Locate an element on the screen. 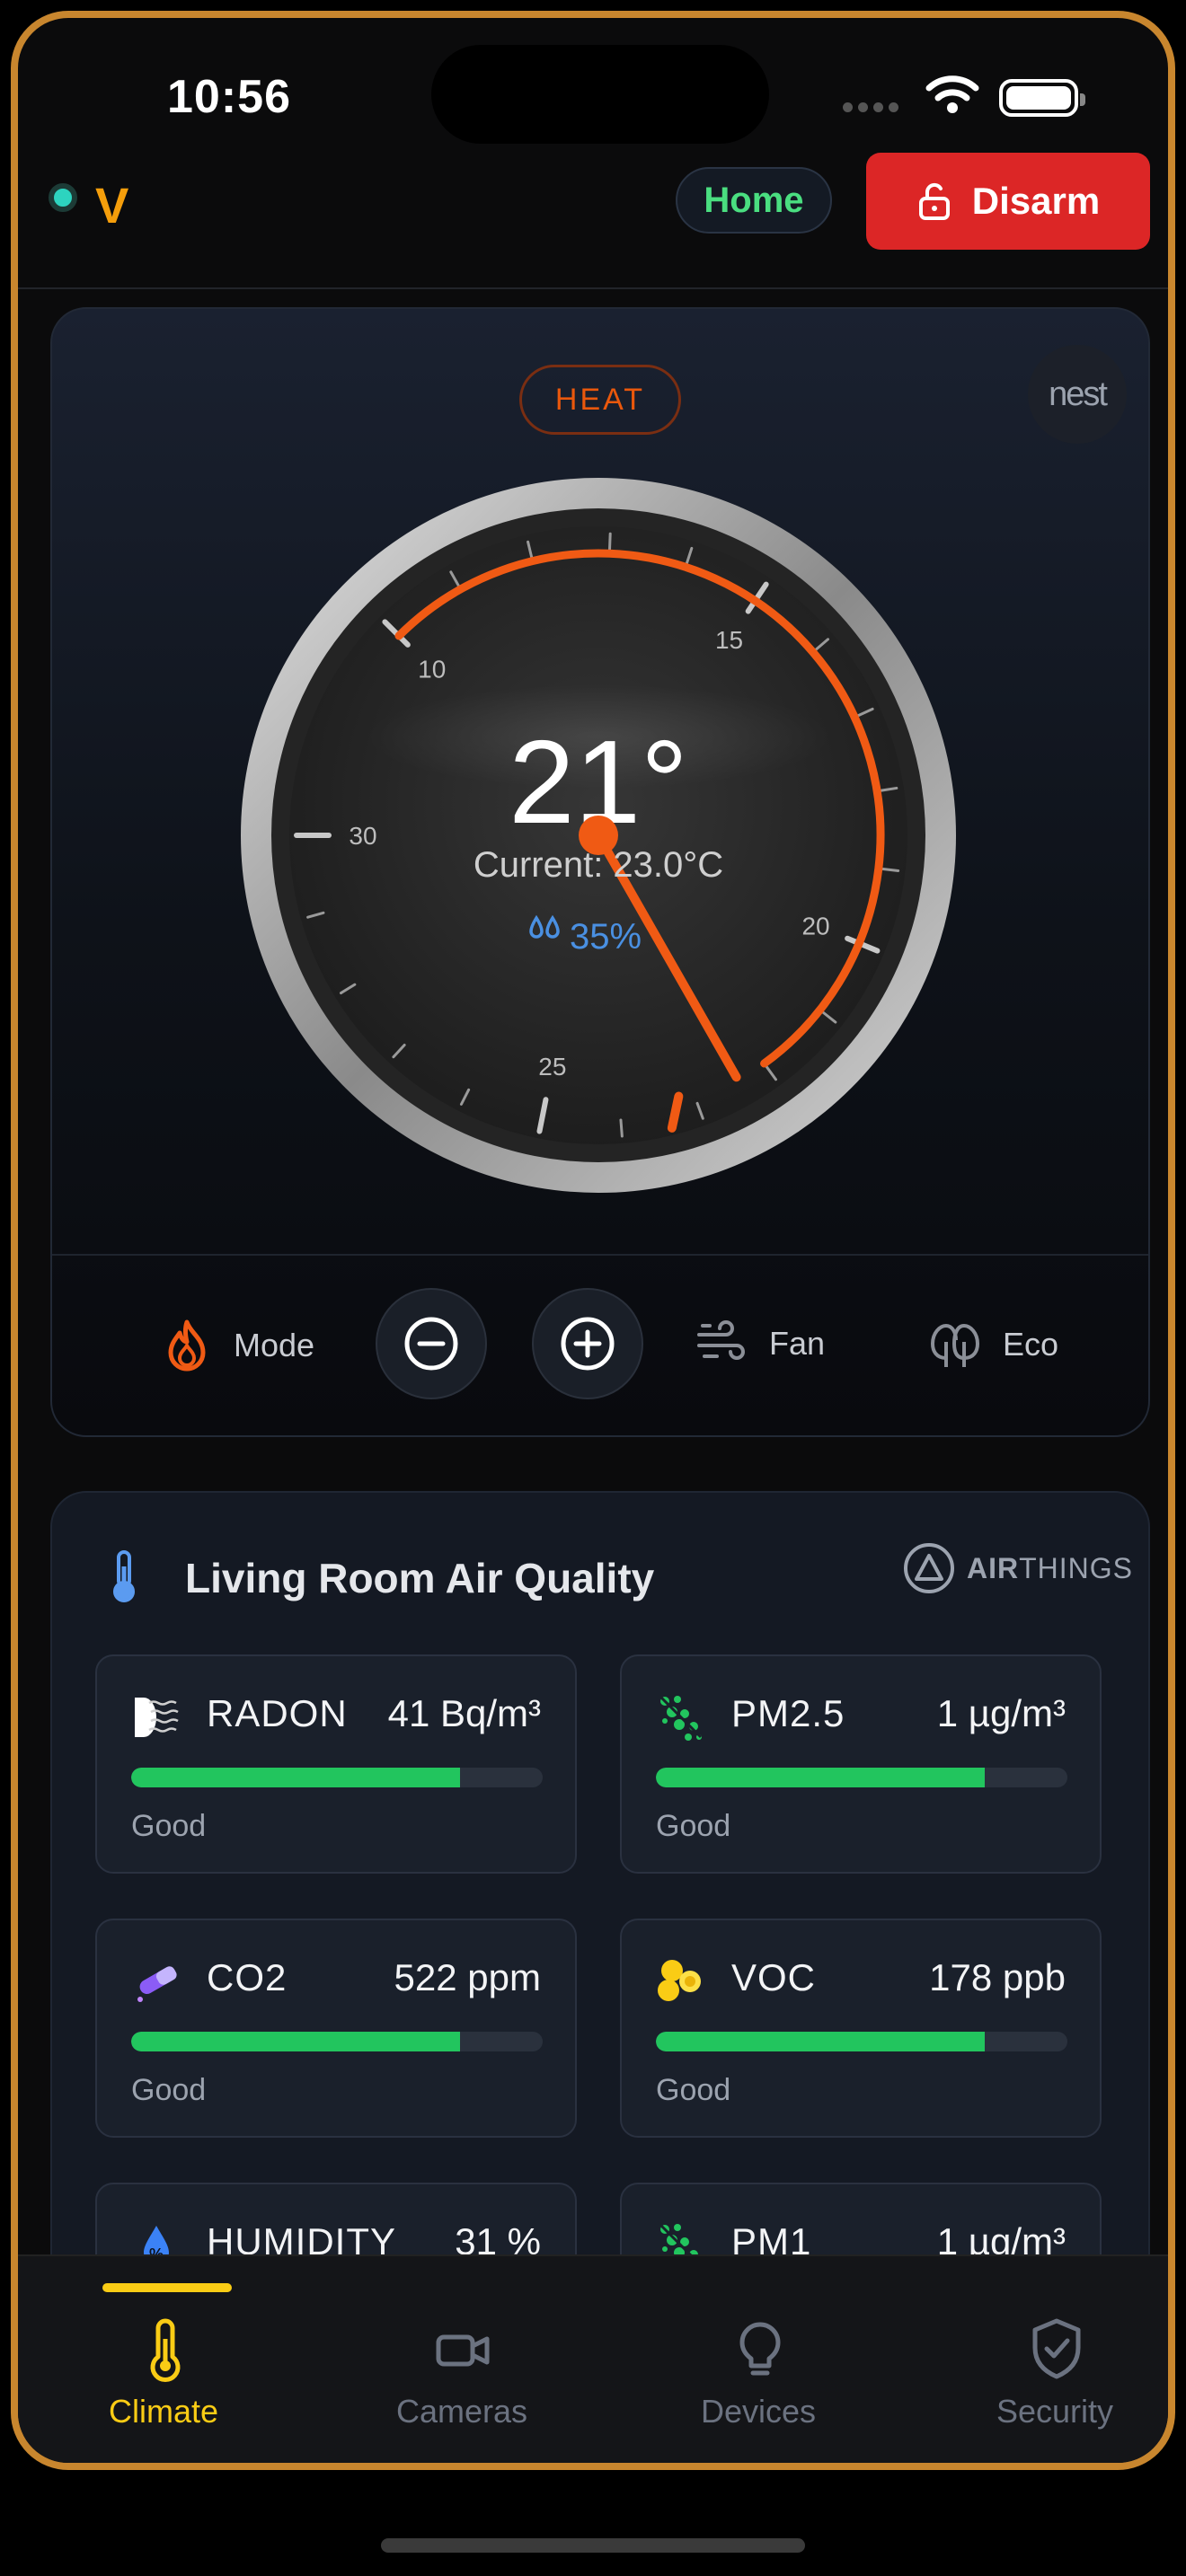 The width and height of the screenshot is (1186, 2576). dial-scale-label: 15 is located at coordinates (729, 640).